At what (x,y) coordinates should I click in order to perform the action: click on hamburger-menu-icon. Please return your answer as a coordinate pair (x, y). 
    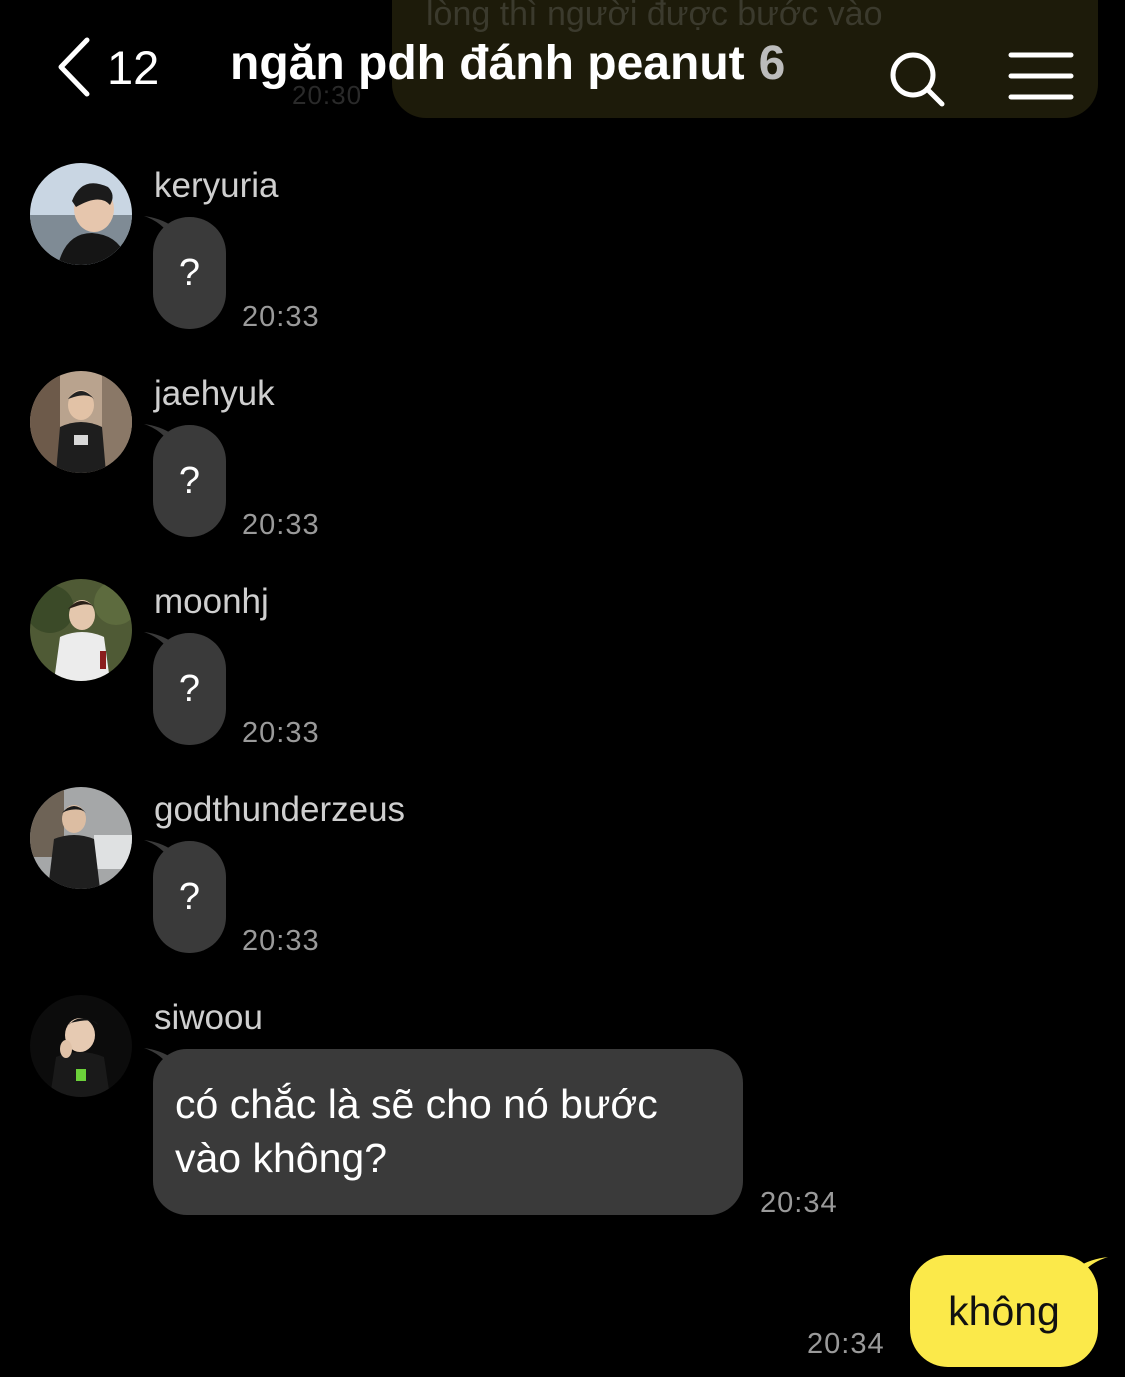
    Looking at the image, I should click on (1041, 76).